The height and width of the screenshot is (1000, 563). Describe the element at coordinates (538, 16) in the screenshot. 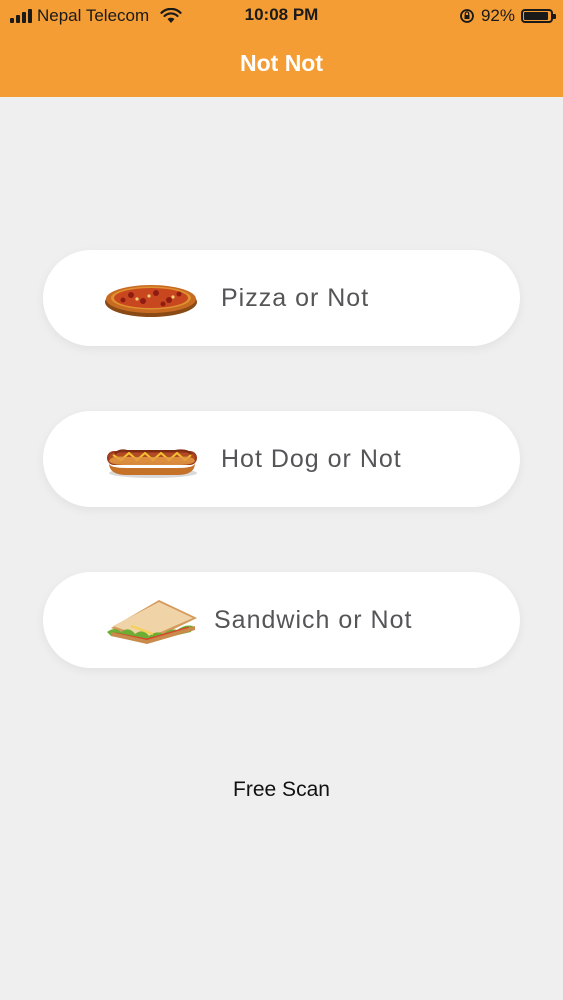

I see `battery-icon` at that location.